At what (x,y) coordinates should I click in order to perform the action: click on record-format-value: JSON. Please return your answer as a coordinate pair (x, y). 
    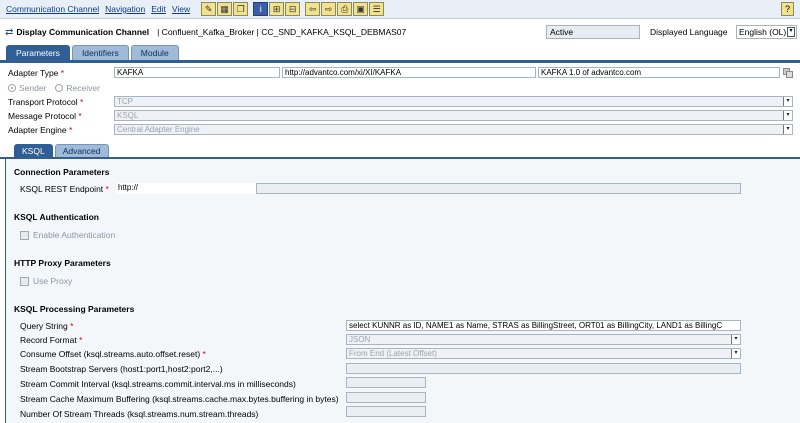
    Looking at the image, I should click on (360, 339).